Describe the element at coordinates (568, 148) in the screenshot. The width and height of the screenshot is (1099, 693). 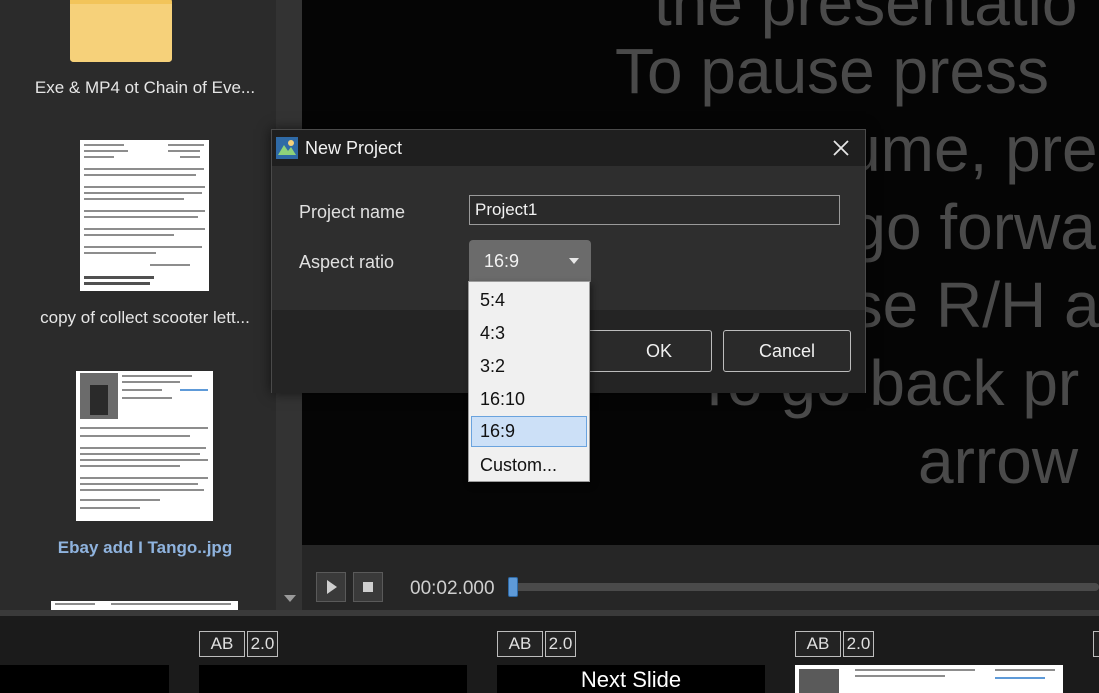
I see `dialog-titlebar: New Project` at that location.